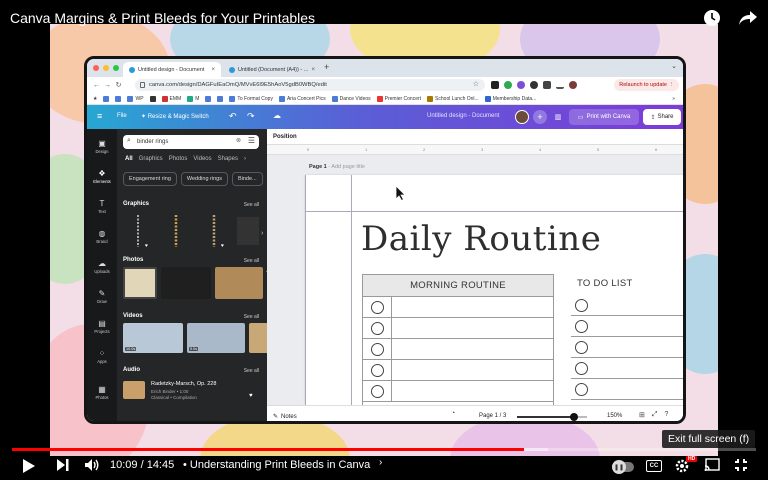  I want to click on chip-engagement-ring: Engagement ring, so click(150, 179).